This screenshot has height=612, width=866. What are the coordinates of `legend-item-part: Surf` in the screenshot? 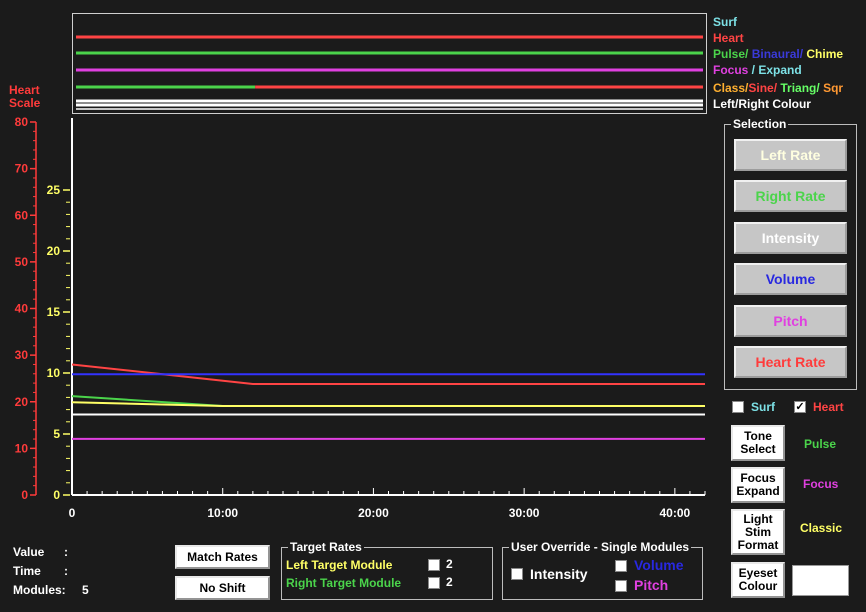 It's located at (725, 22).